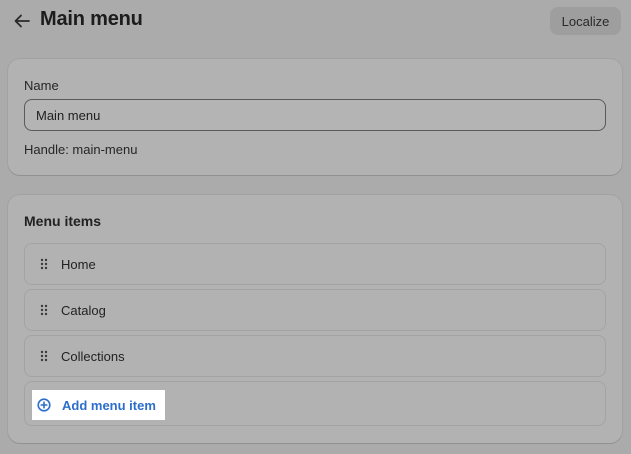 This screenshot has height=454, width=631. I want to click on menu-item-home: Home, so click(315, 264).